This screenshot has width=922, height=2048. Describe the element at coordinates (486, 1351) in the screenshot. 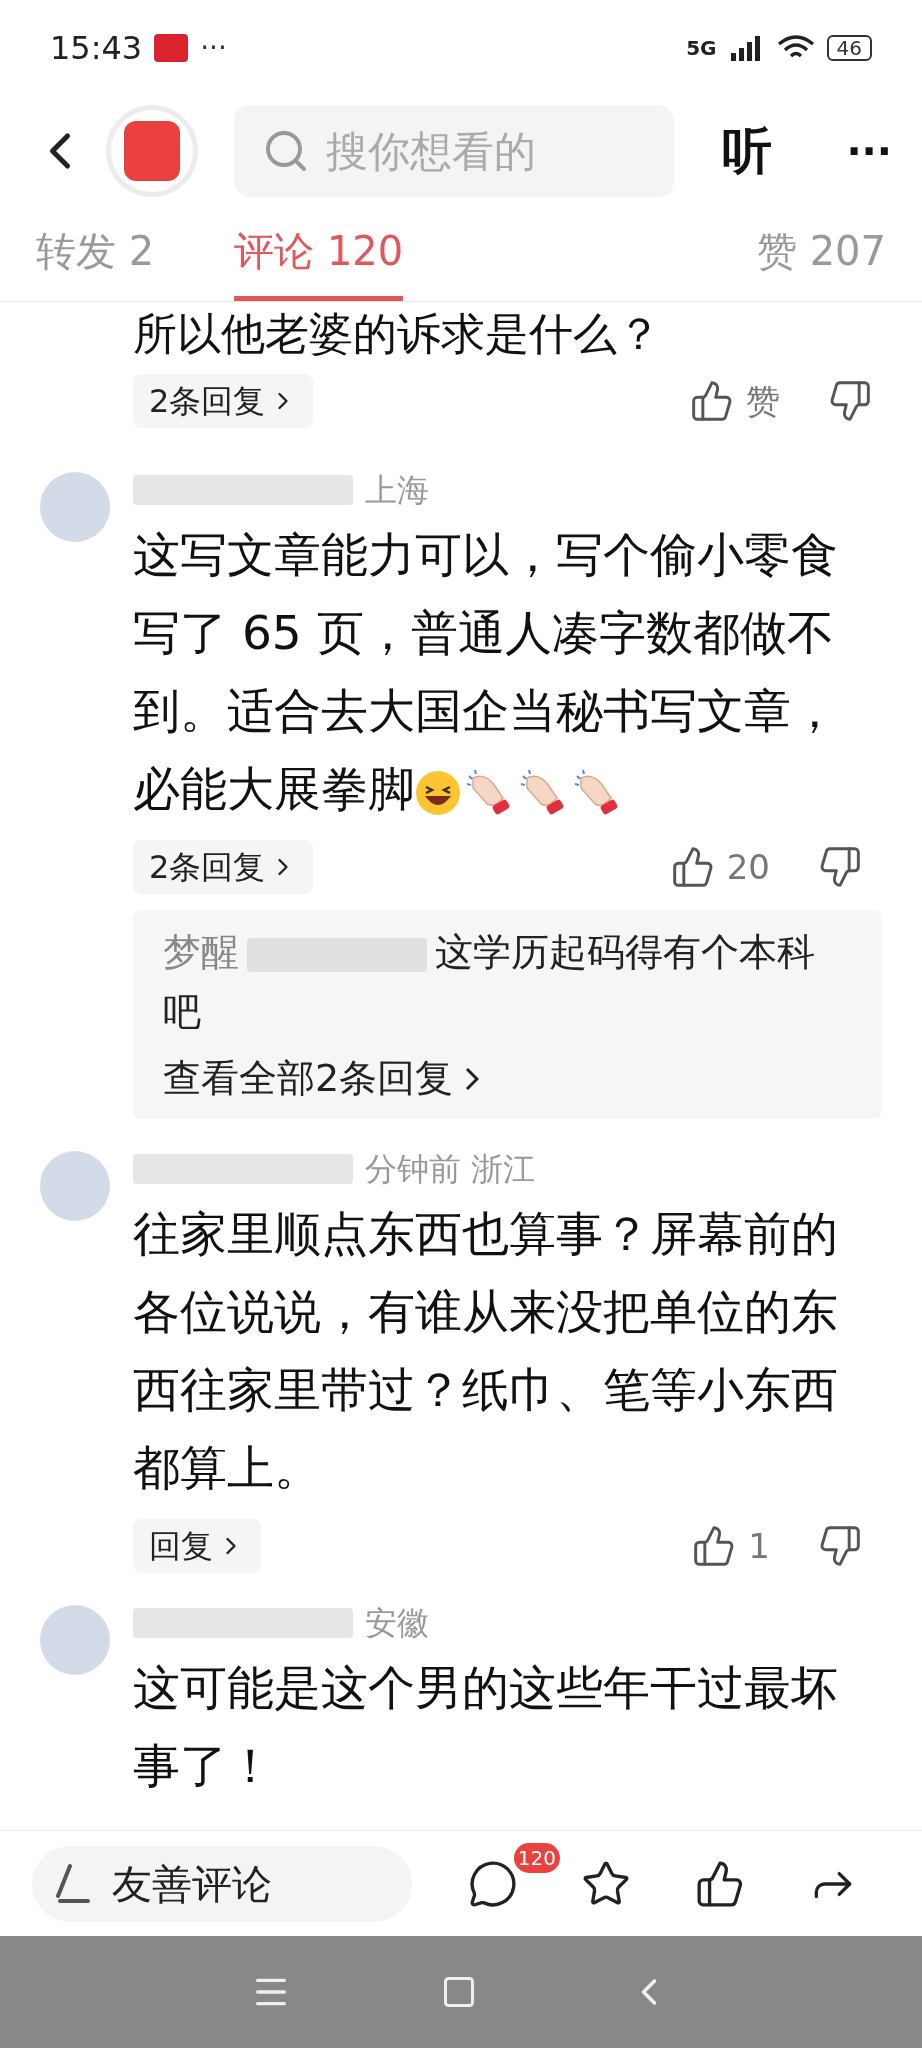

I see `comment-text: 往家里顺点东西也算事？屏幕前的各位说说，有谁从来没把单位的东西往家里带过？纸巾、笔等小东西都算上。` at that location.